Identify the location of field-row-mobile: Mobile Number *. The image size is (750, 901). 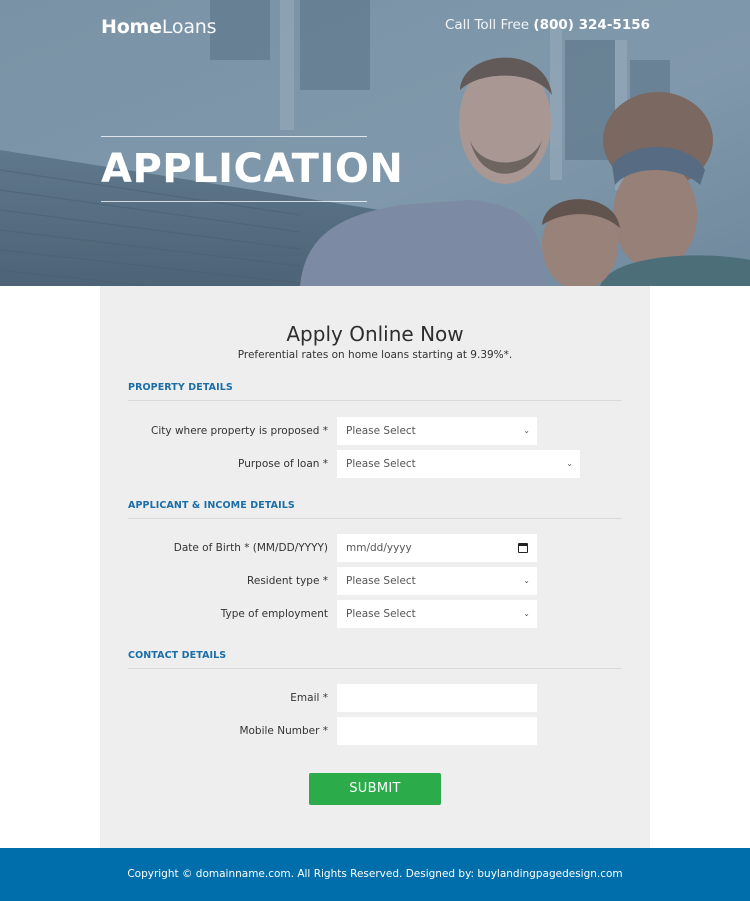
(375, 731).